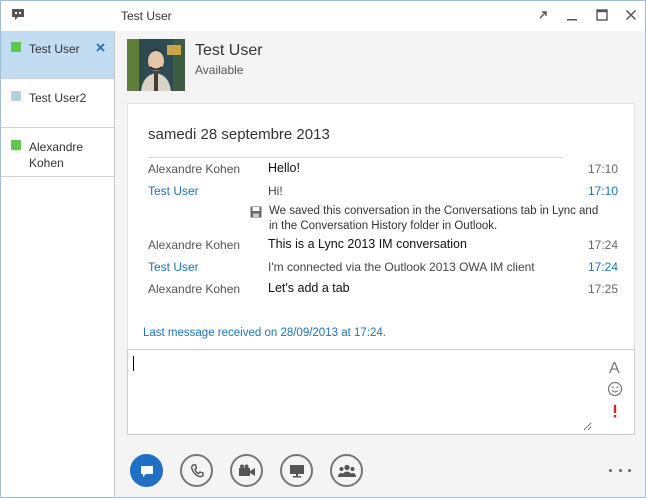 The height and width of the screenshot is (498, 646). I want to click on emoticon-button, so click(615, 389).